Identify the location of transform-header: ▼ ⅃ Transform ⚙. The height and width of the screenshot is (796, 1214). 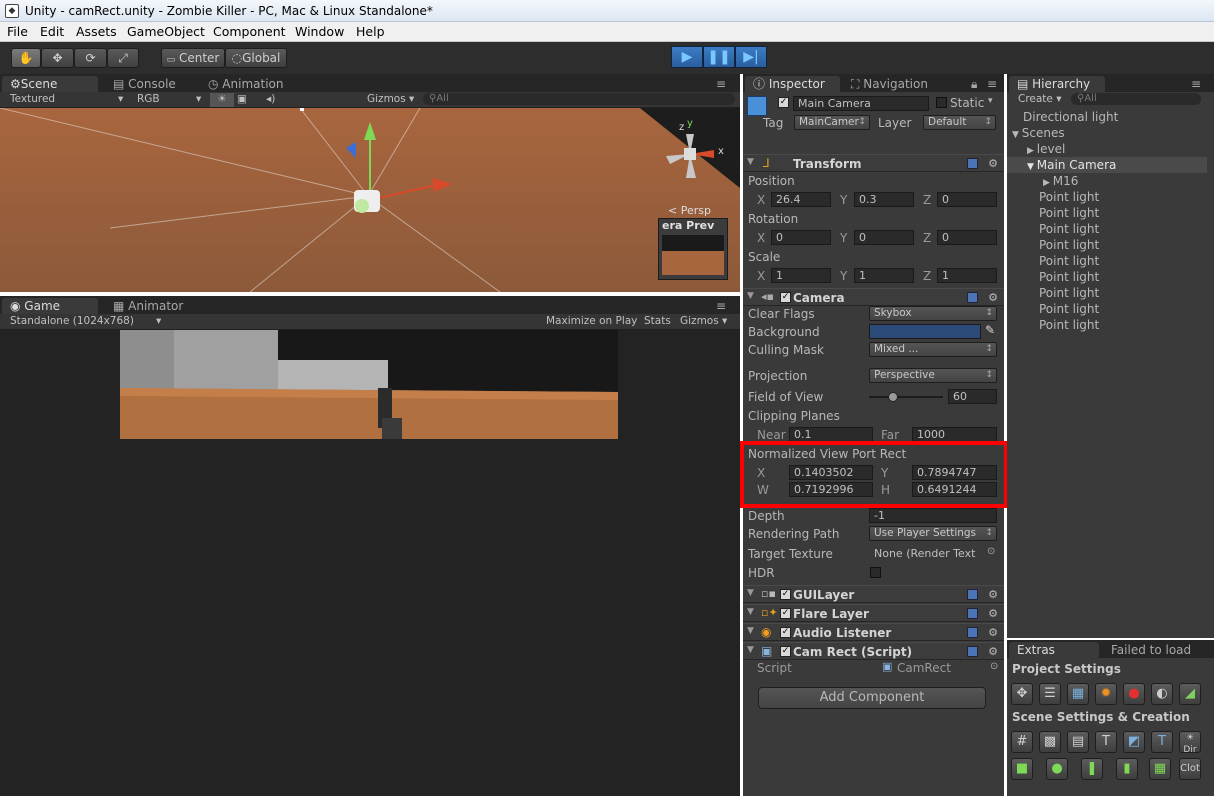
(873, 163).